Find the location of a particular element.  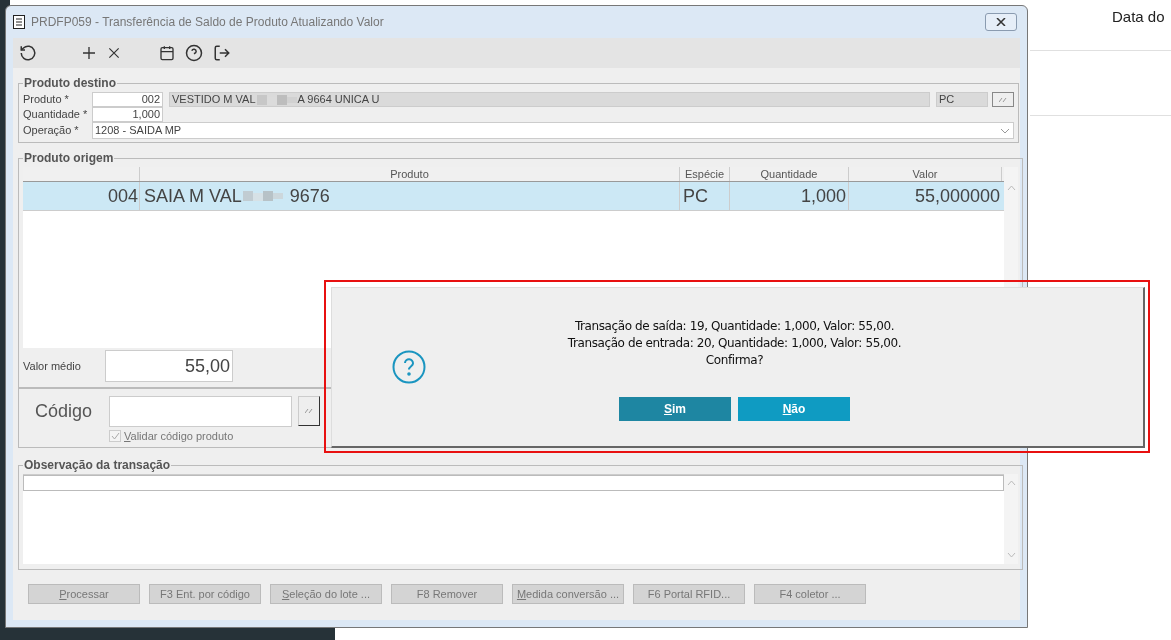

input-field is located at coordinates (200, 411).